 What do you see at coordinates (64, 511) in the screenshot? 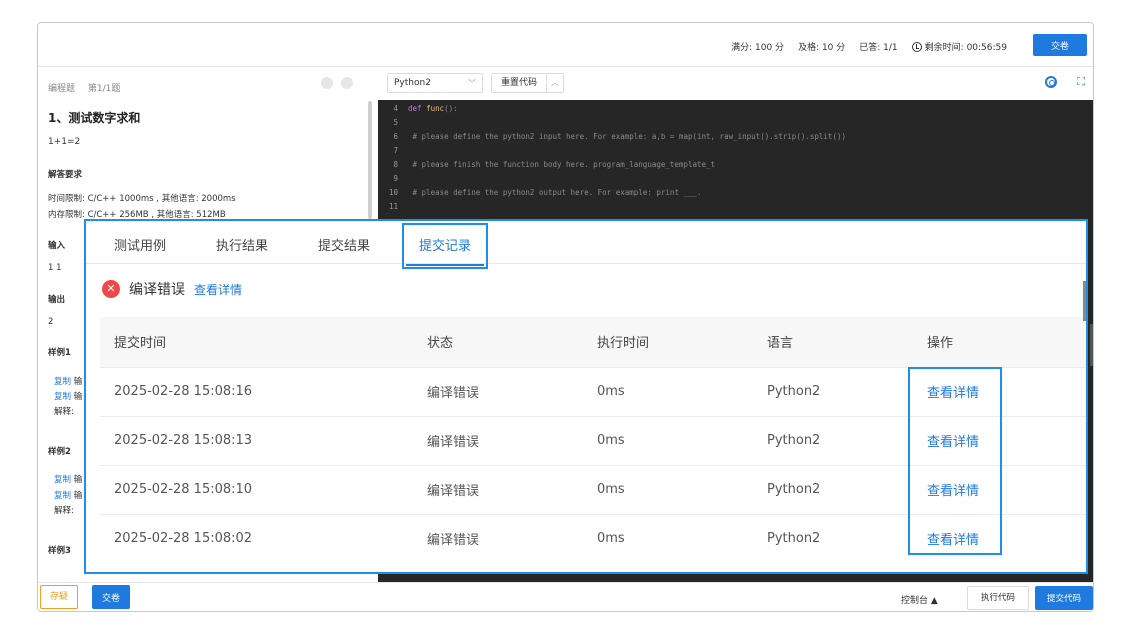
I see `example2-explain: 解释:` at bounding box center [64, 511].